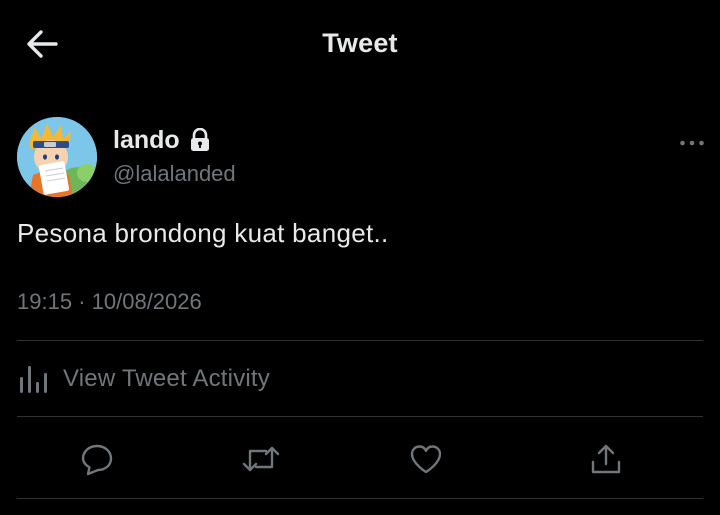  What do you see at coordinates (33, 379) in the screenshot?
I see `analytics-bars-icon` at bounding box center [33, 379].